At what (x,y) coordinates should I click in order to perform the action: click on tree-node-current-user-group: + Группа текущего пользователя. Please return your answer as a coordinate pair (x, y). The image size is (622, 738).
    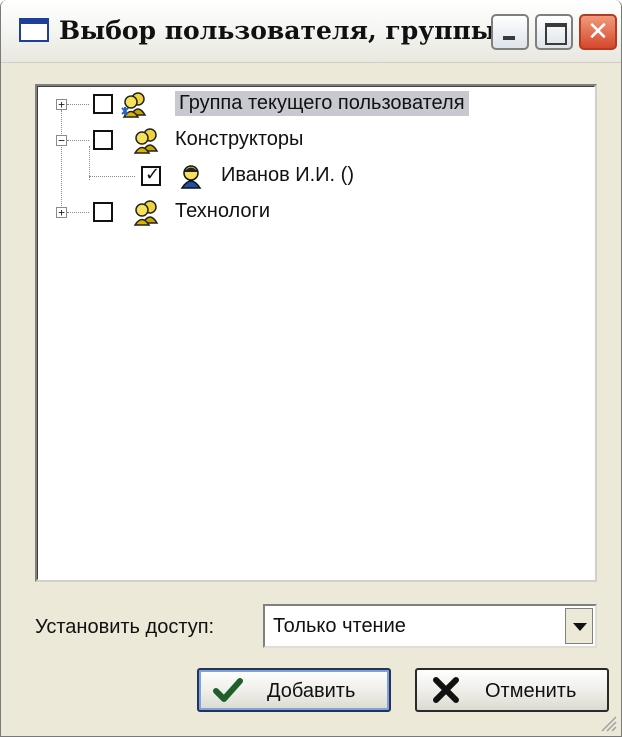
    Looking at the image, I should click on (315, 104).